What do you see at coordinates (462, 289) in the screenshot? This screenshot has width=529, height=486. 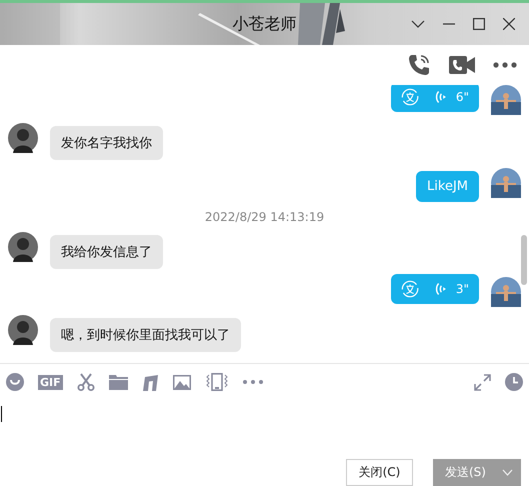 I see `voice-duration: 3"` at bounding box center [462, 289].